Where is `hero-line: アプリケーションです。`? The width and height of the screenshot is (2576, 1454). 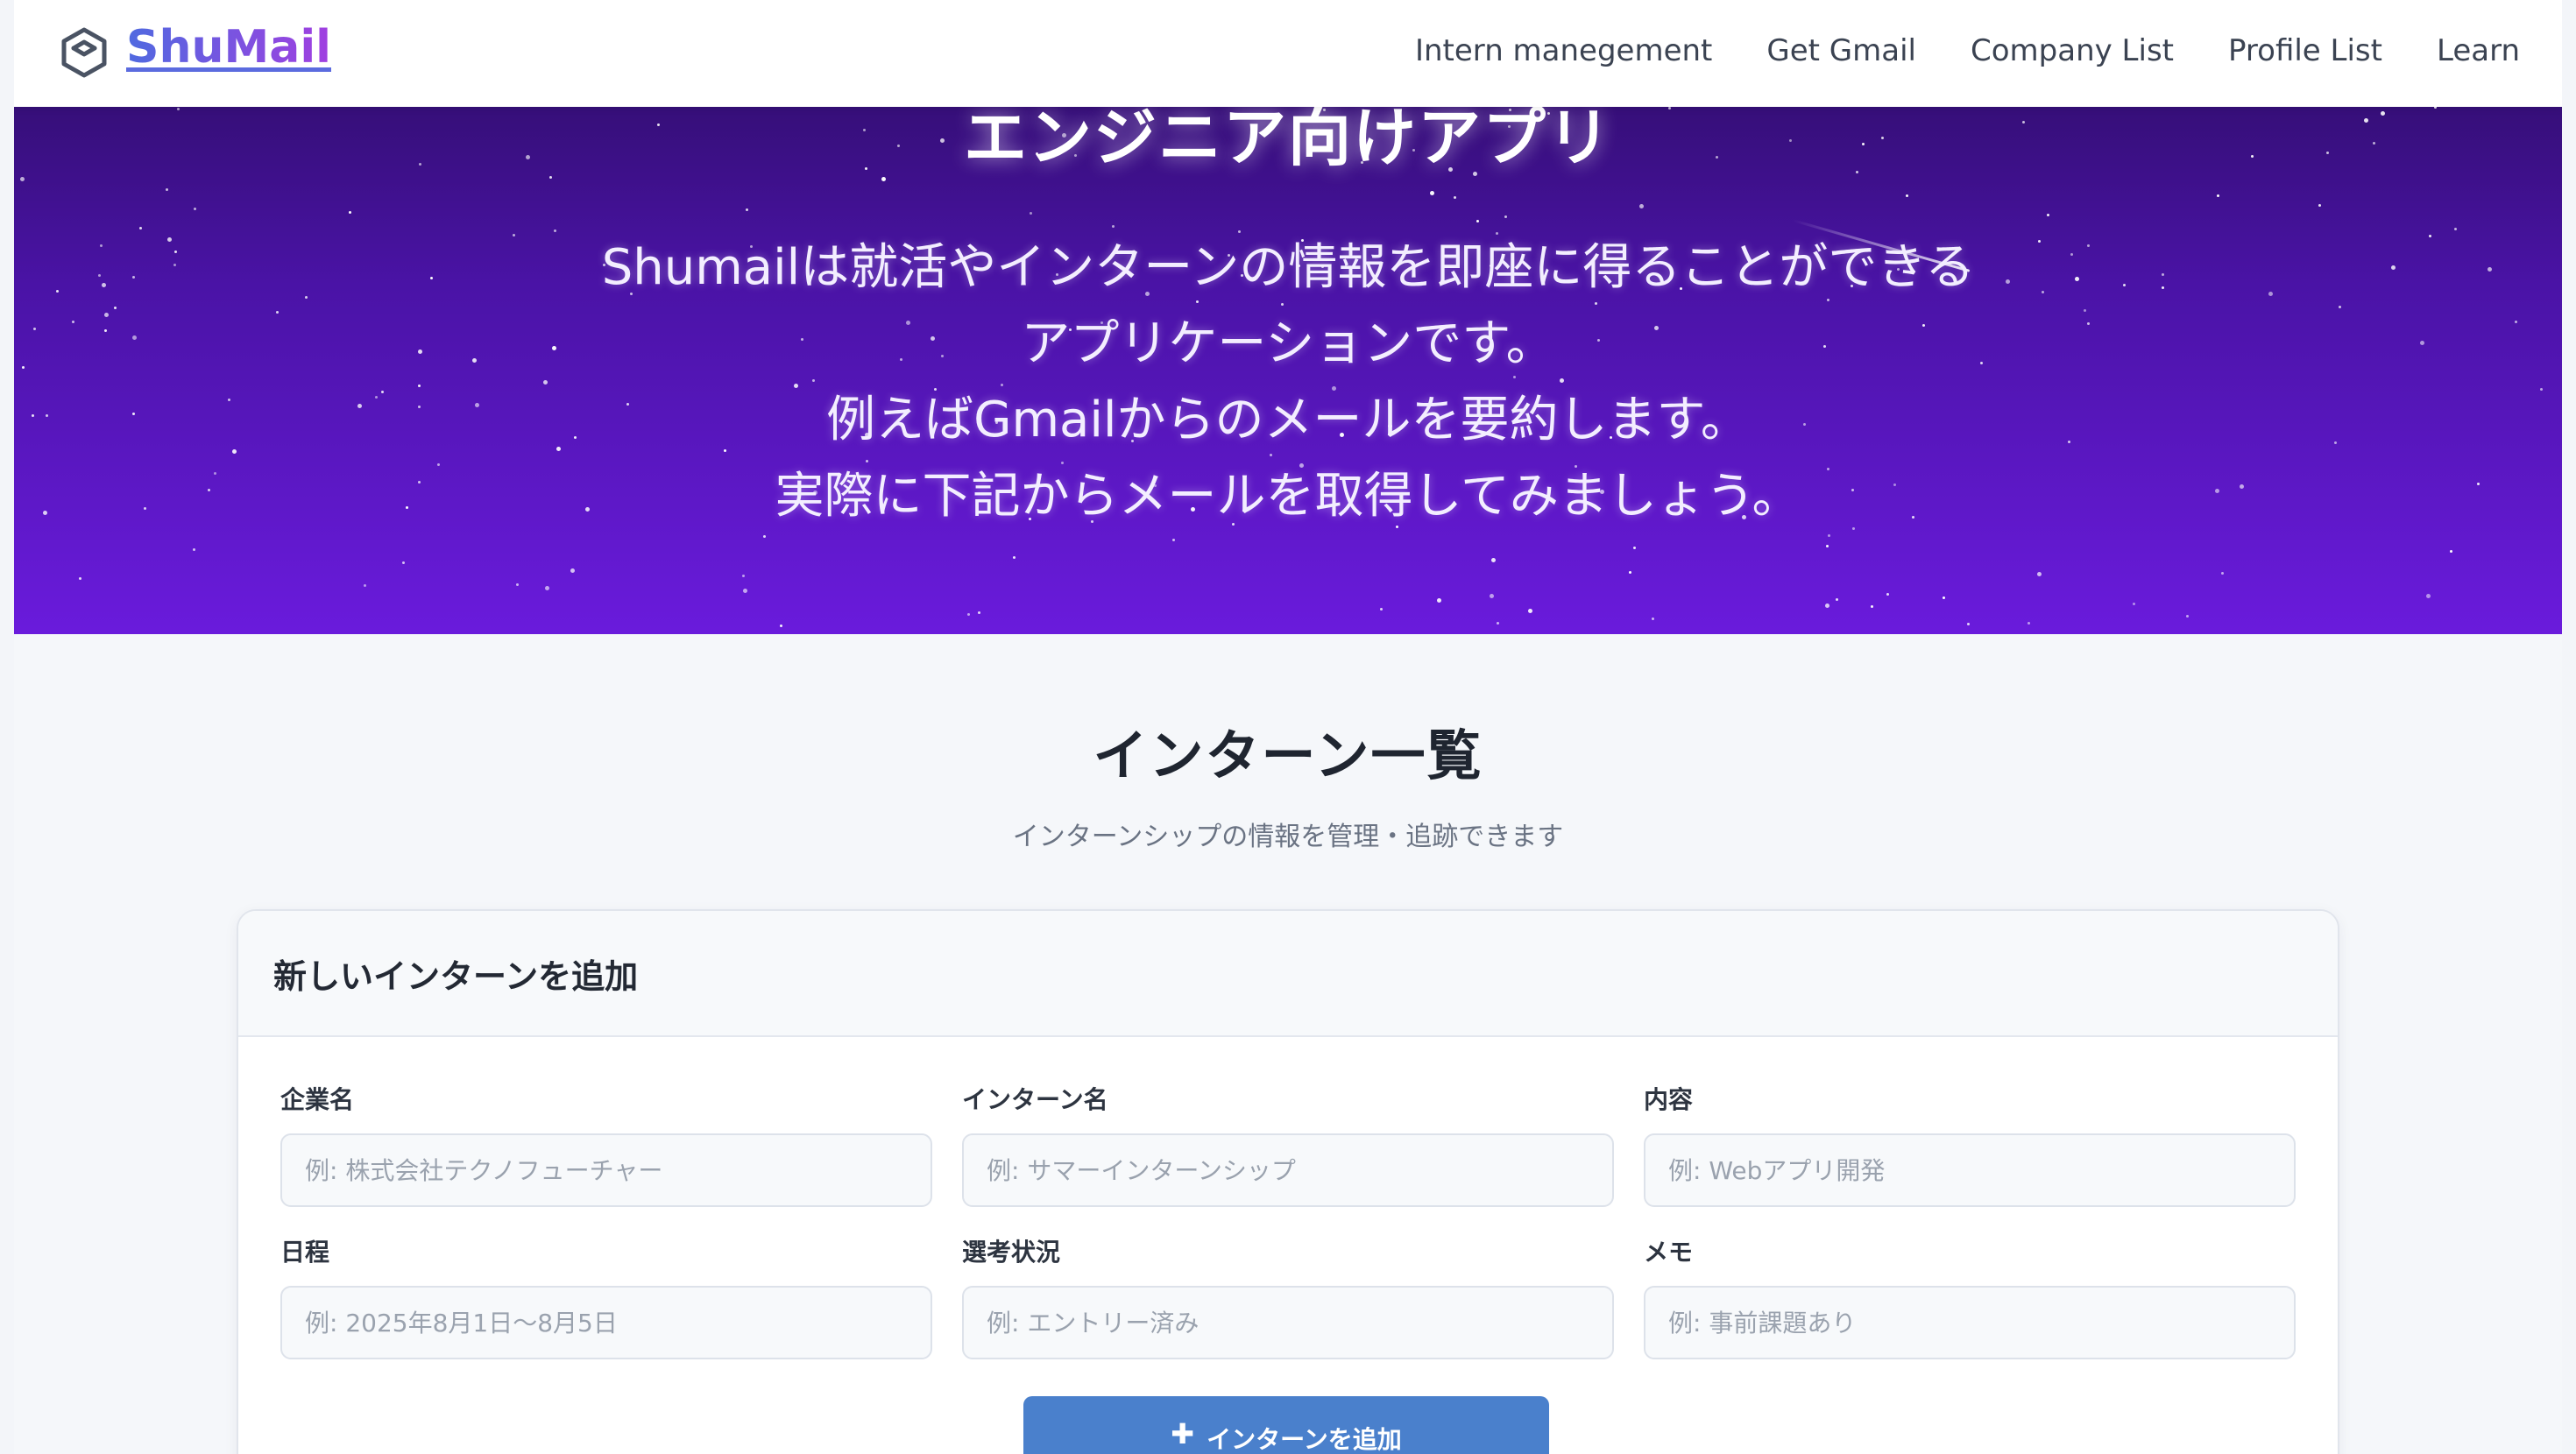
hero-line: アプリケーションです。 is located at coordinates (1288, 343).